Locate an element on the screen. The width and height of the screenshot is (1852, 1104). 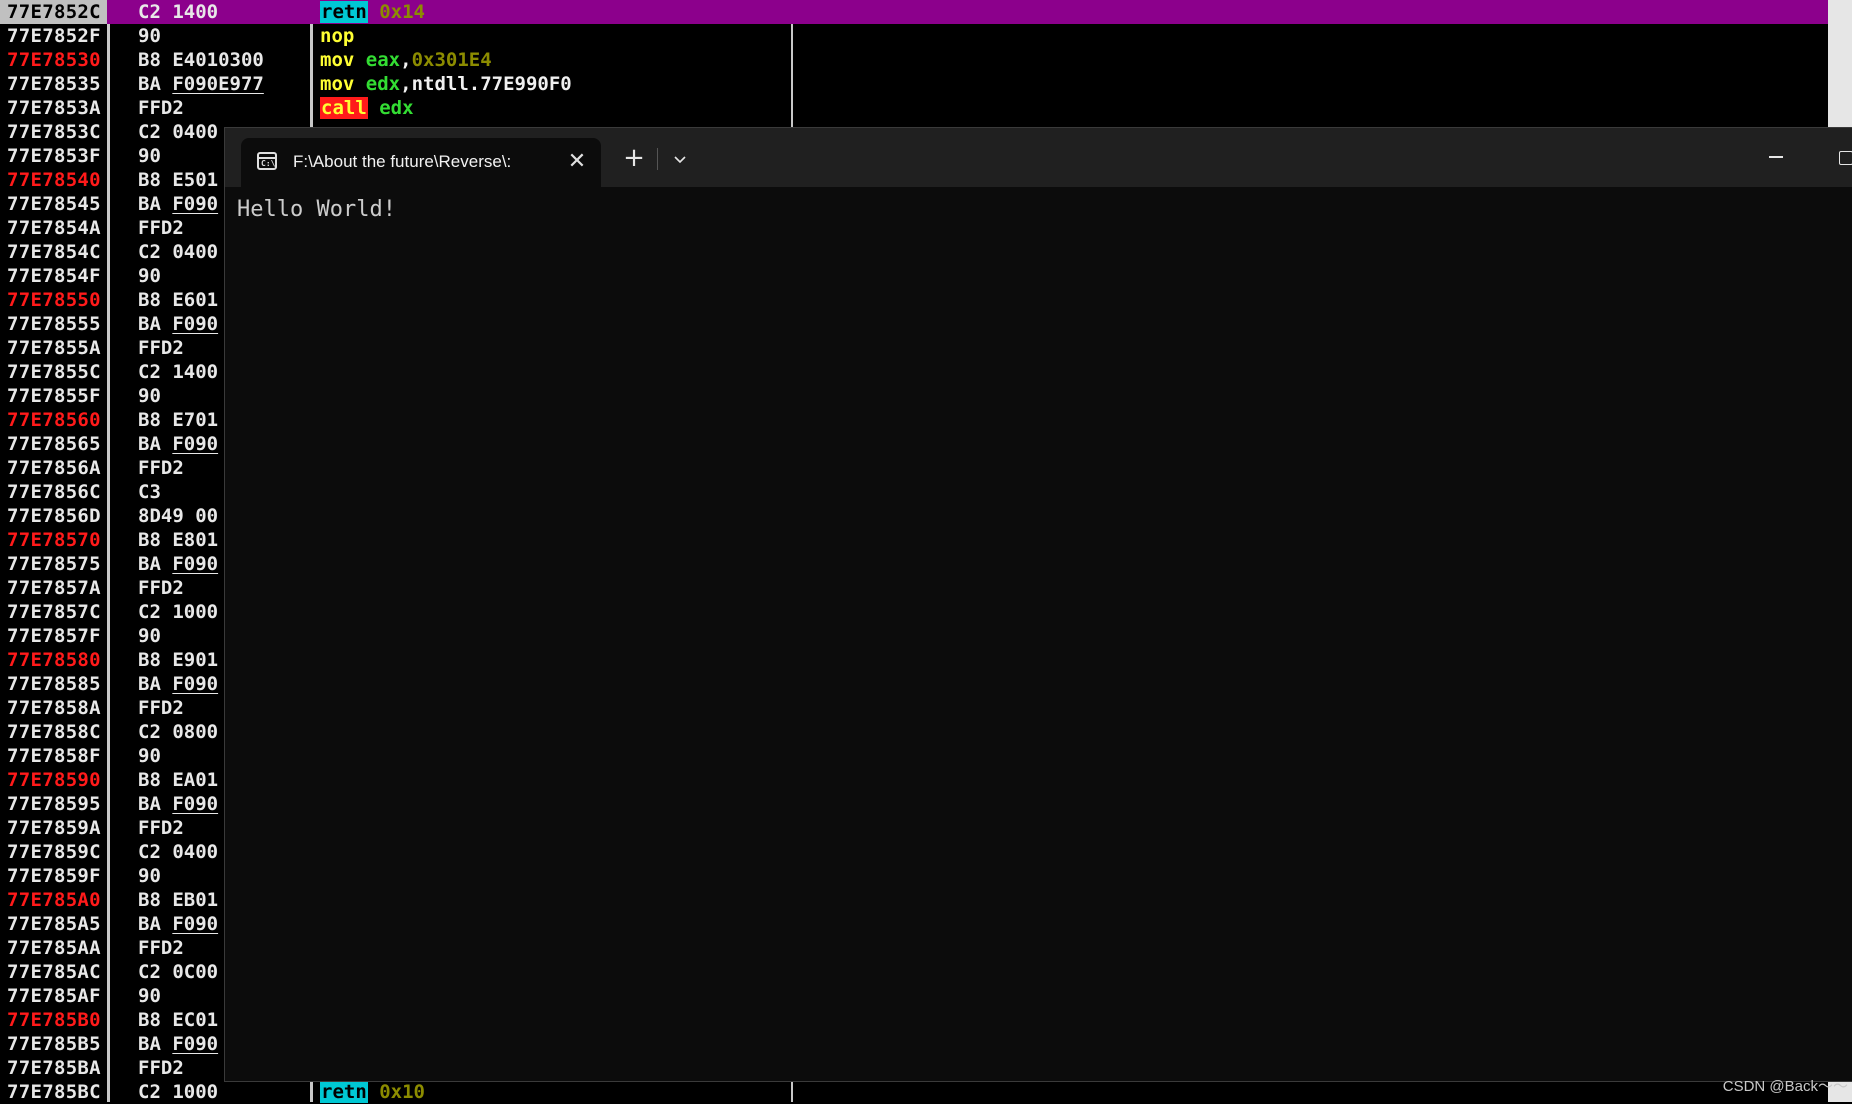
row-address: 77E785BC is located at coordinates (54, 1092).